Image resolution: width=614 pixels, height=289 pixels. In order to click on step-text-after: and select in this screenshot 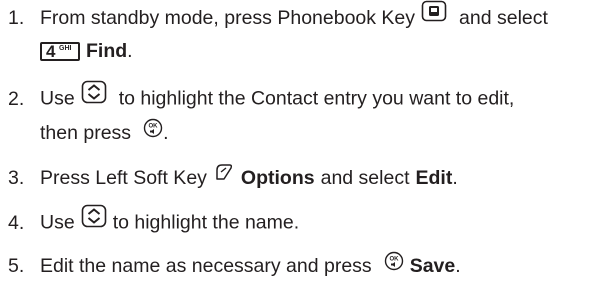, I will do `click(503, 18)`.